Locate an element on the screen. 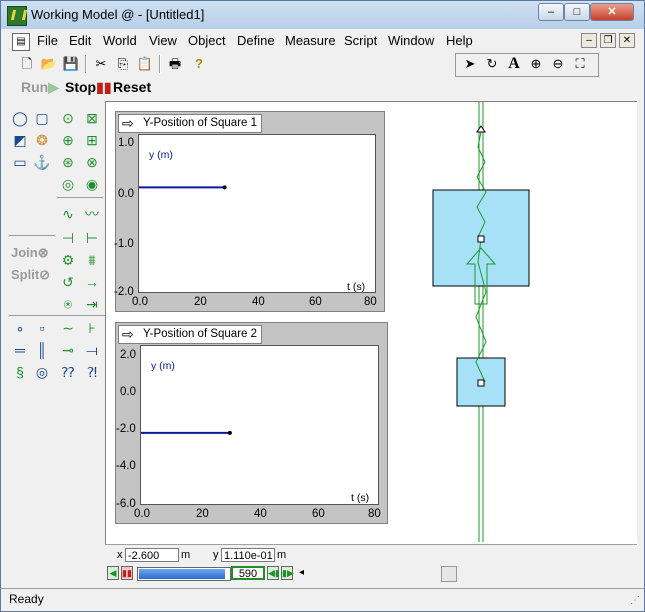 This screenshot has width=645, height=612. pin-slot-icon: ⊸ is located at coordinates (68, 350).